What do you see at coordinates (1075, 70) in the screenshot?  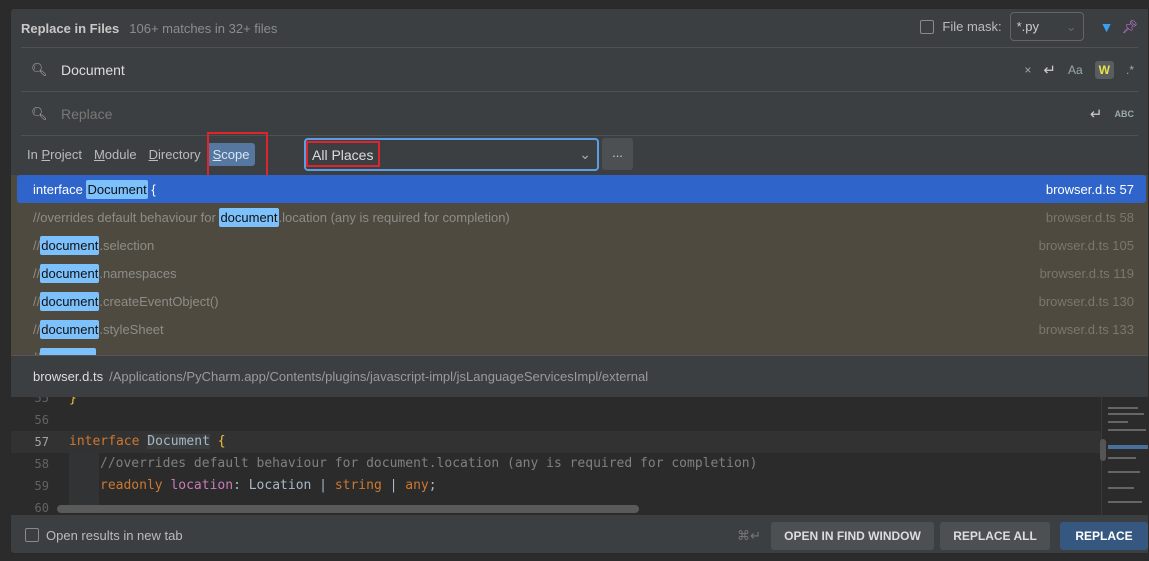 I see `match-case-toggle: Aa` at bounding box center [1075, 70].